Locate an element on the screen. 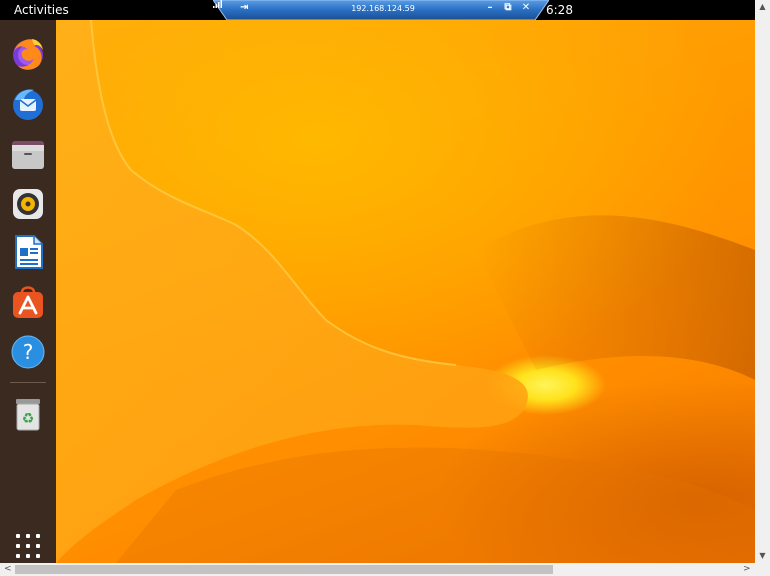 This screenshot has width=770, height=576. remote-minimize-button: – is located at coordinates (490, 7).